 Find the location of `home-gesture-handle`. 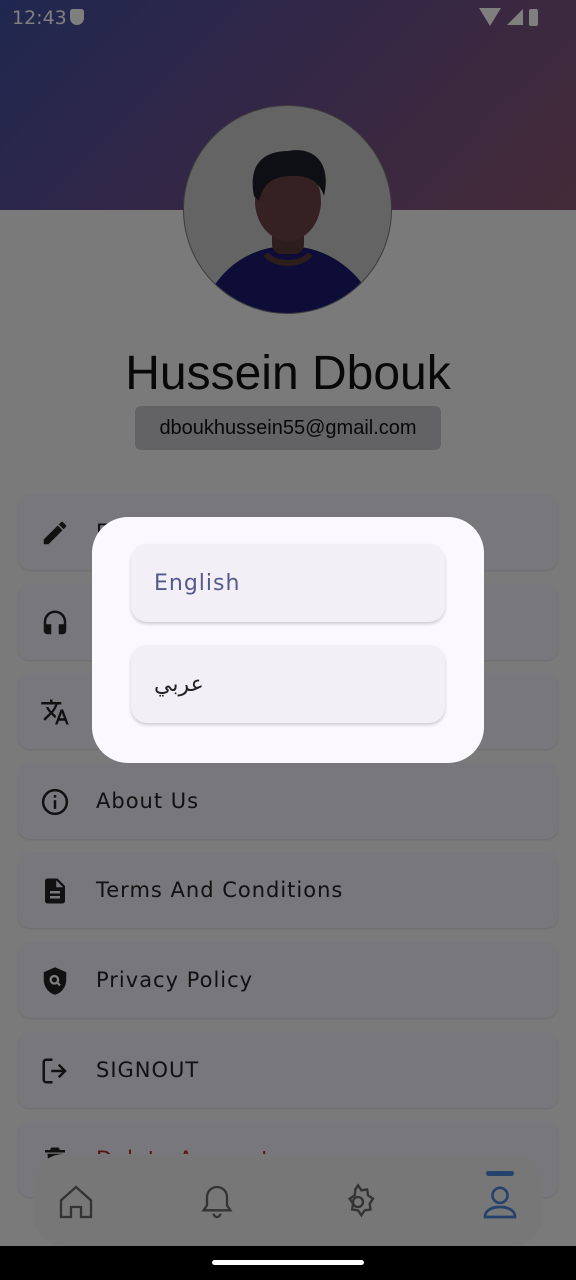

home-gesture-handle is located at coordinates (288, 1262).